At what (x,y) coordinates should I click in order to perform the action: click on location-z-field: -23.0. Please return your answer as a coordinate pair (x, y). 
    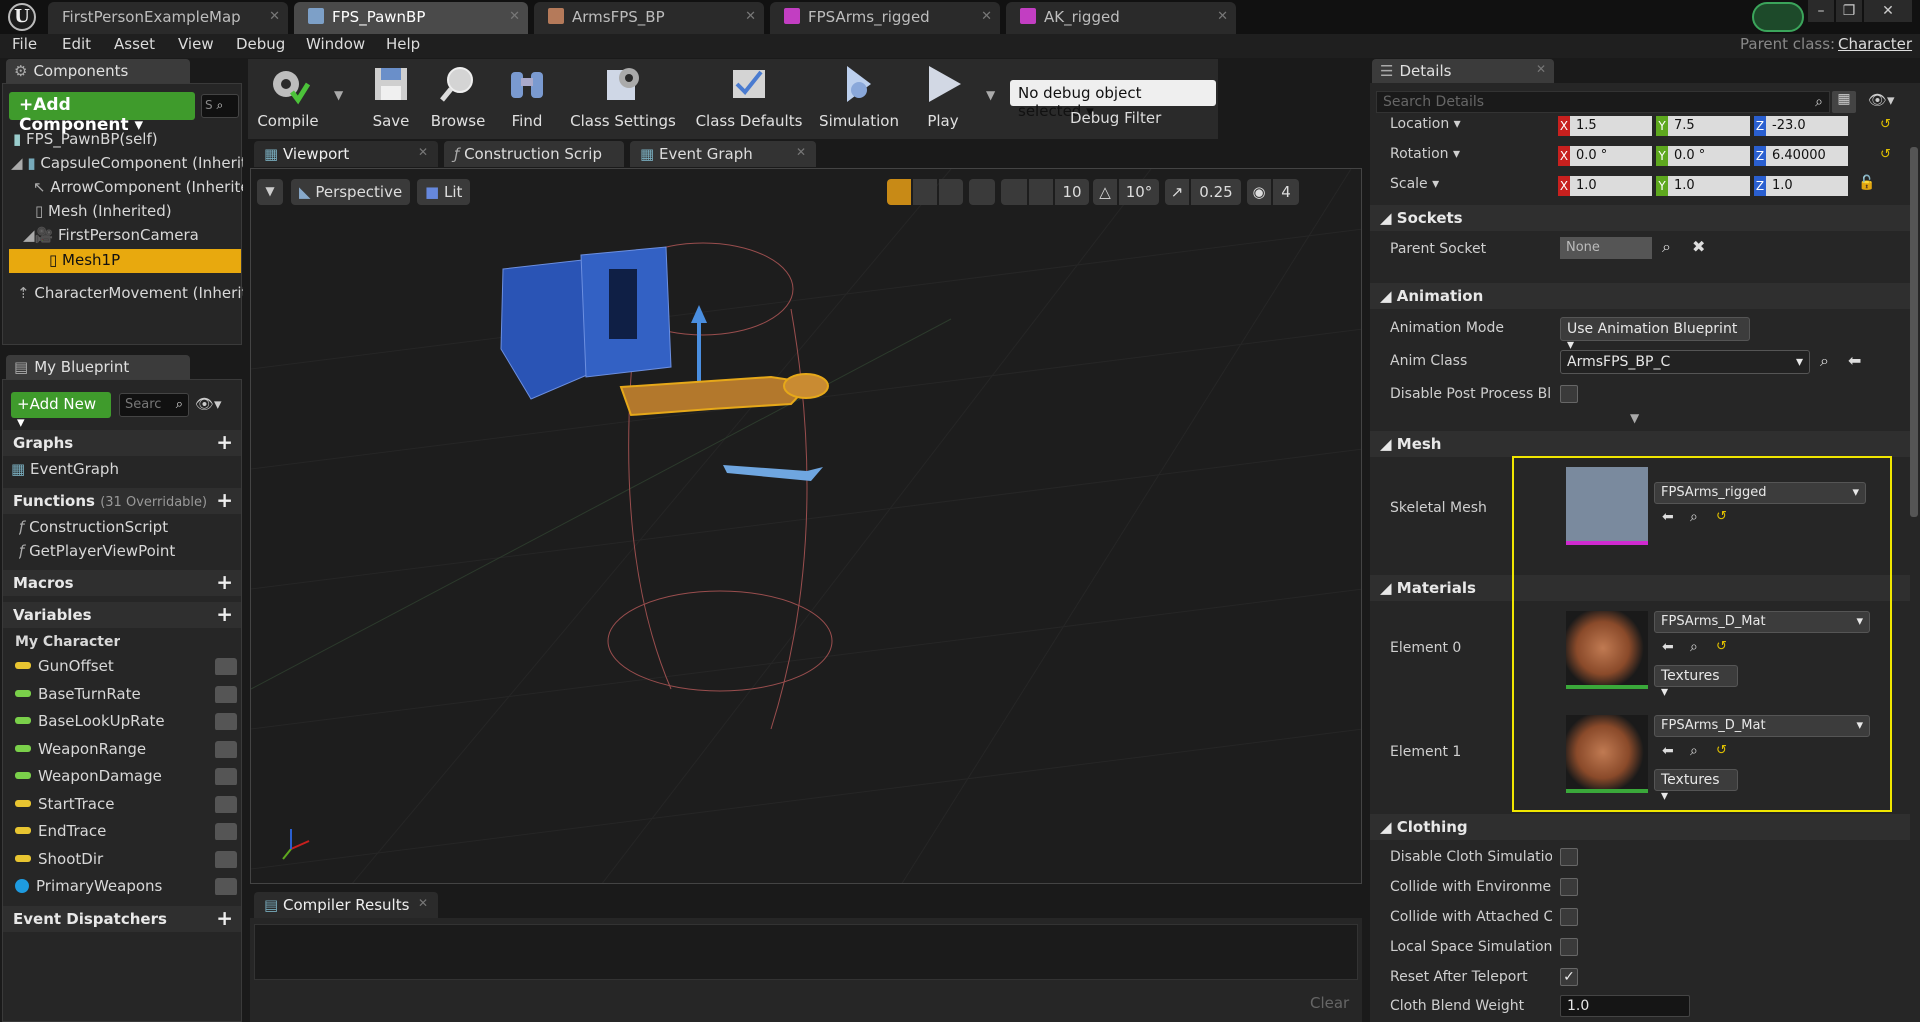
    Looking at the image, I should click on (1807, 126).